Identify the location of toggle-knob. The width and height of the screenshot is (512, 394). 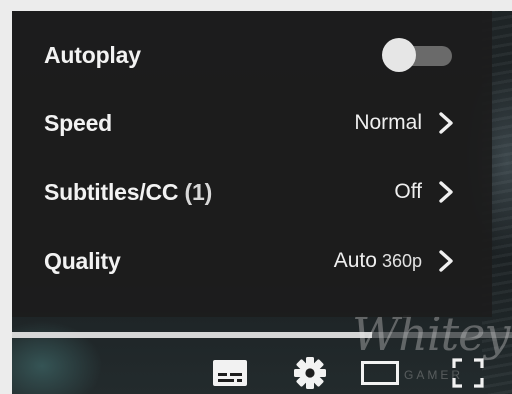
(399, 55).